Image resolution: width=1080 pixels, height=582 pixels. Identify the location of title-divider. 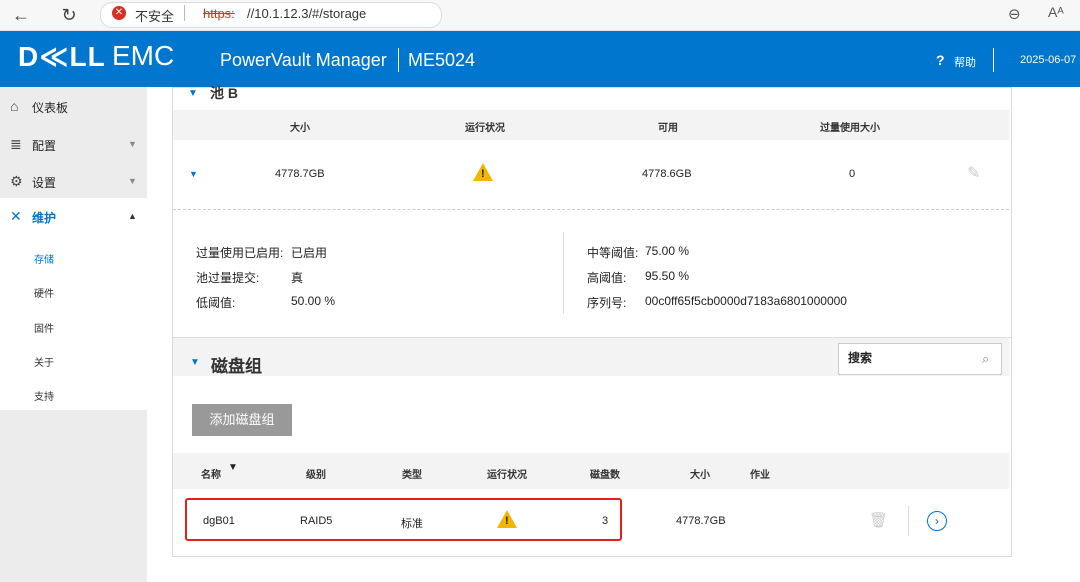
(398, 60).